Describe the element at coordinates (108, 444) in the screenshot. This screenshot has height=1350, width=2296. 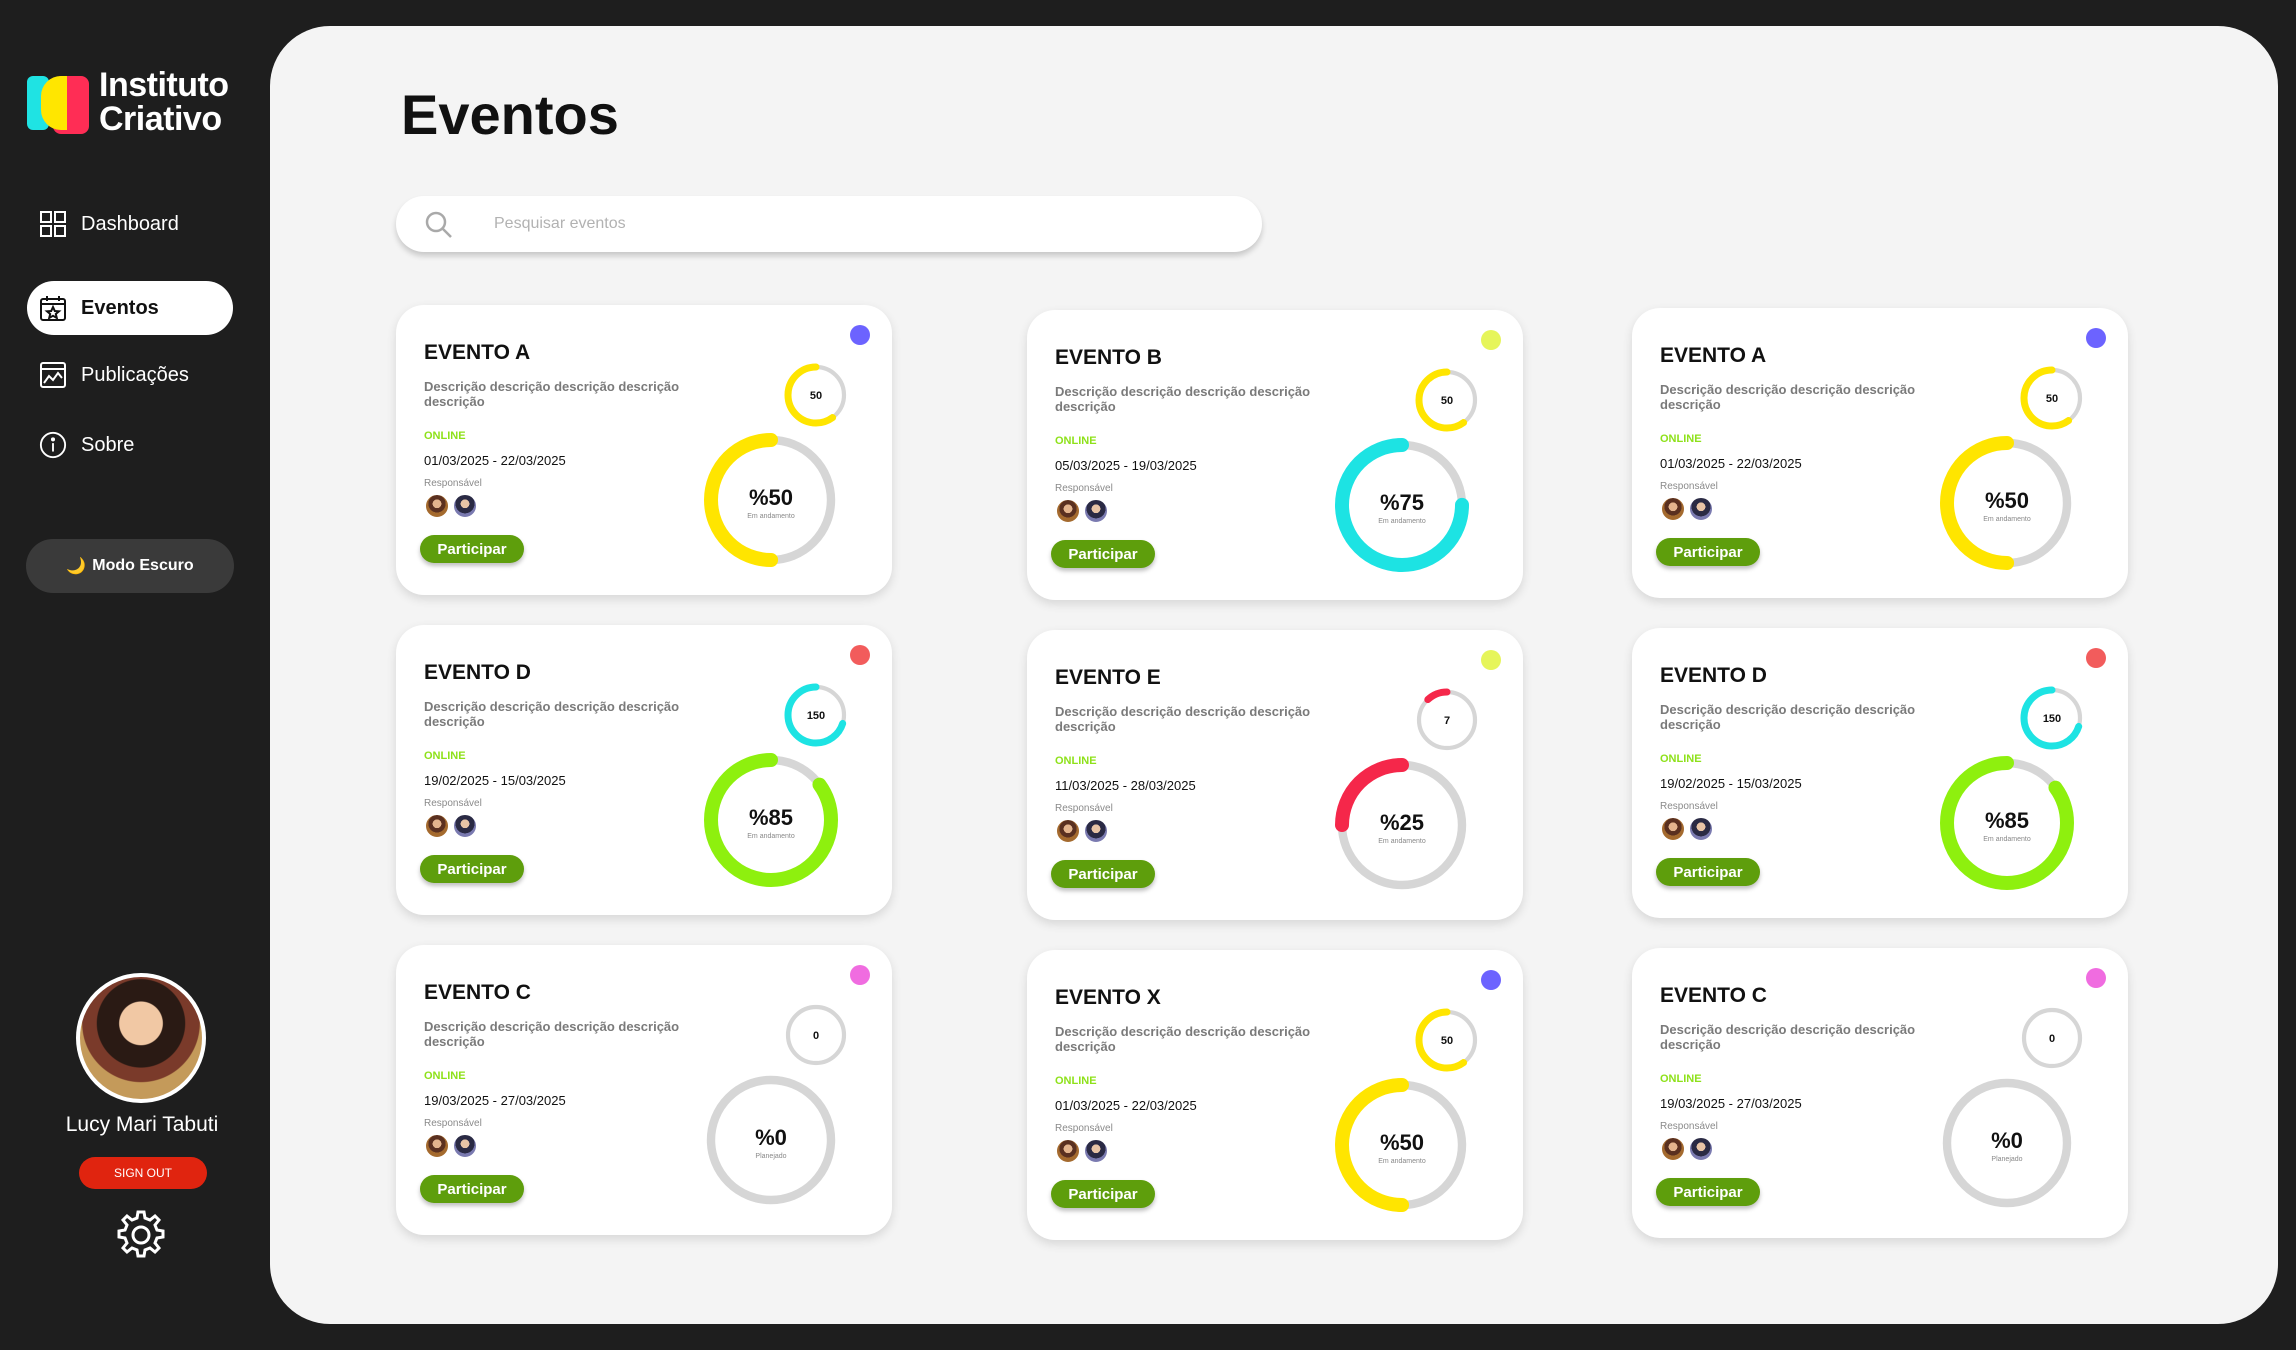
I see `sidebar-item-label: Sobre` at that location.